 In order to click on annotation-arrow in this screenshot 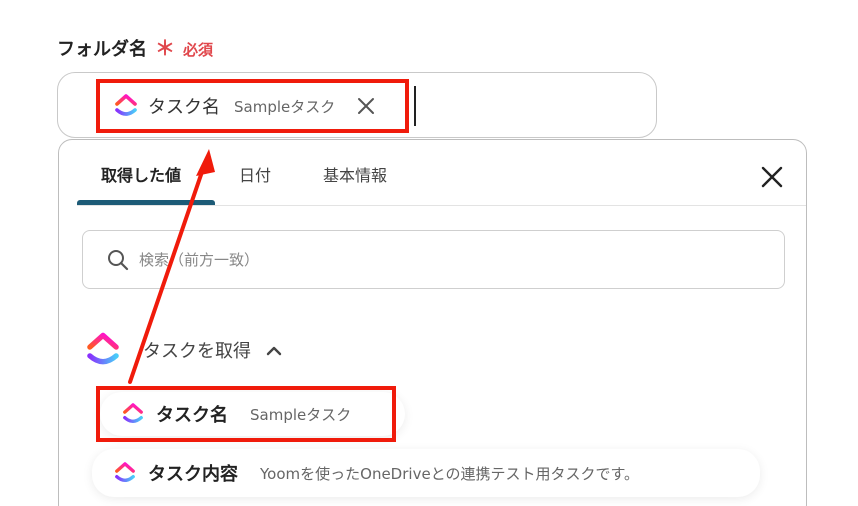, I will do `click(171, 266)`.